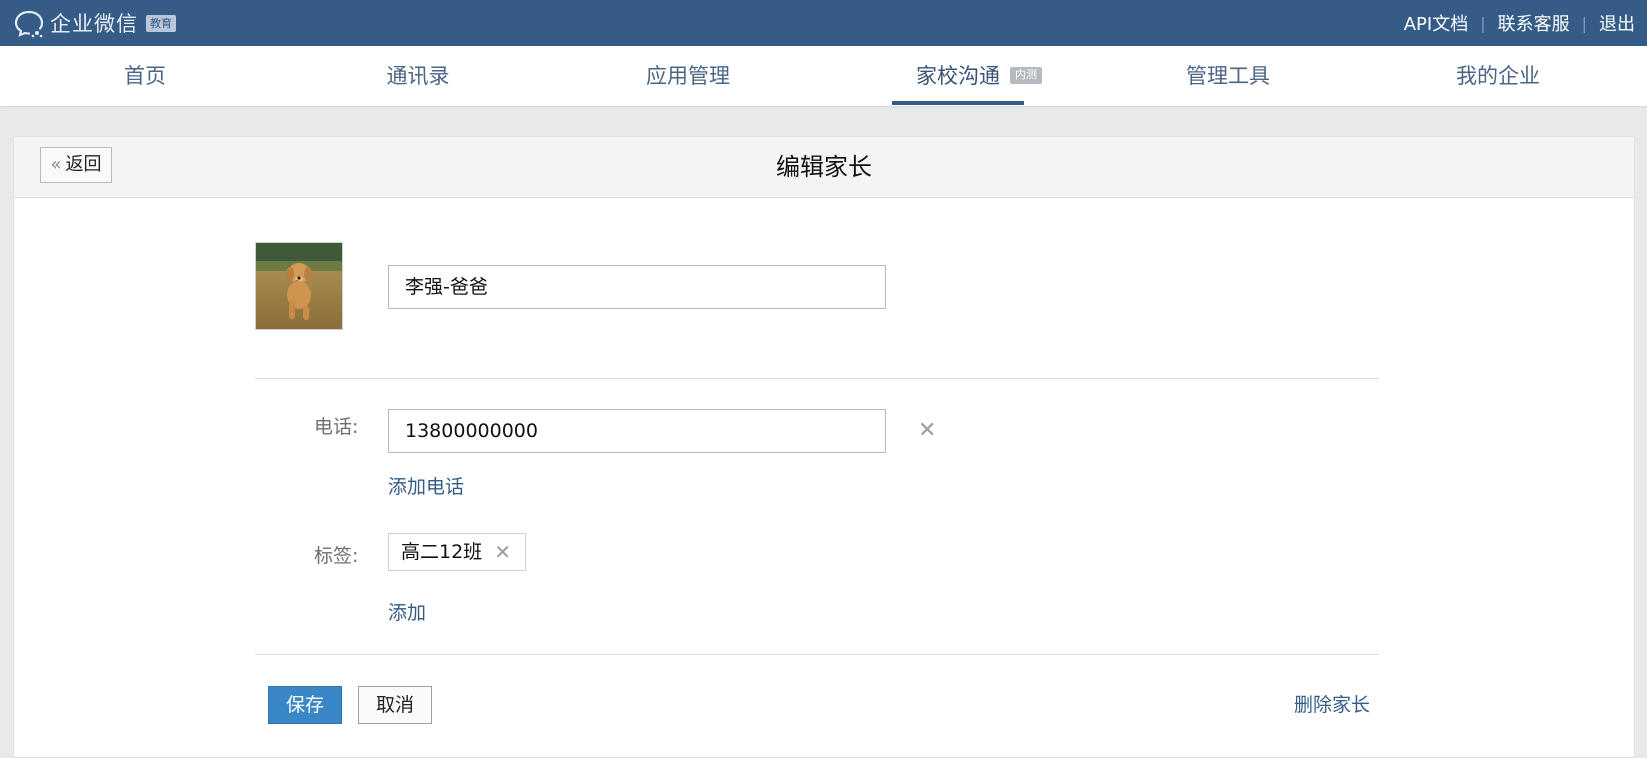 The width and height of the screenshot is (1647, 758). Describe the element at coordinates (1498, 76) in the screenshot. I see `nav-item-my-enterprise: 我的企业` at that location.